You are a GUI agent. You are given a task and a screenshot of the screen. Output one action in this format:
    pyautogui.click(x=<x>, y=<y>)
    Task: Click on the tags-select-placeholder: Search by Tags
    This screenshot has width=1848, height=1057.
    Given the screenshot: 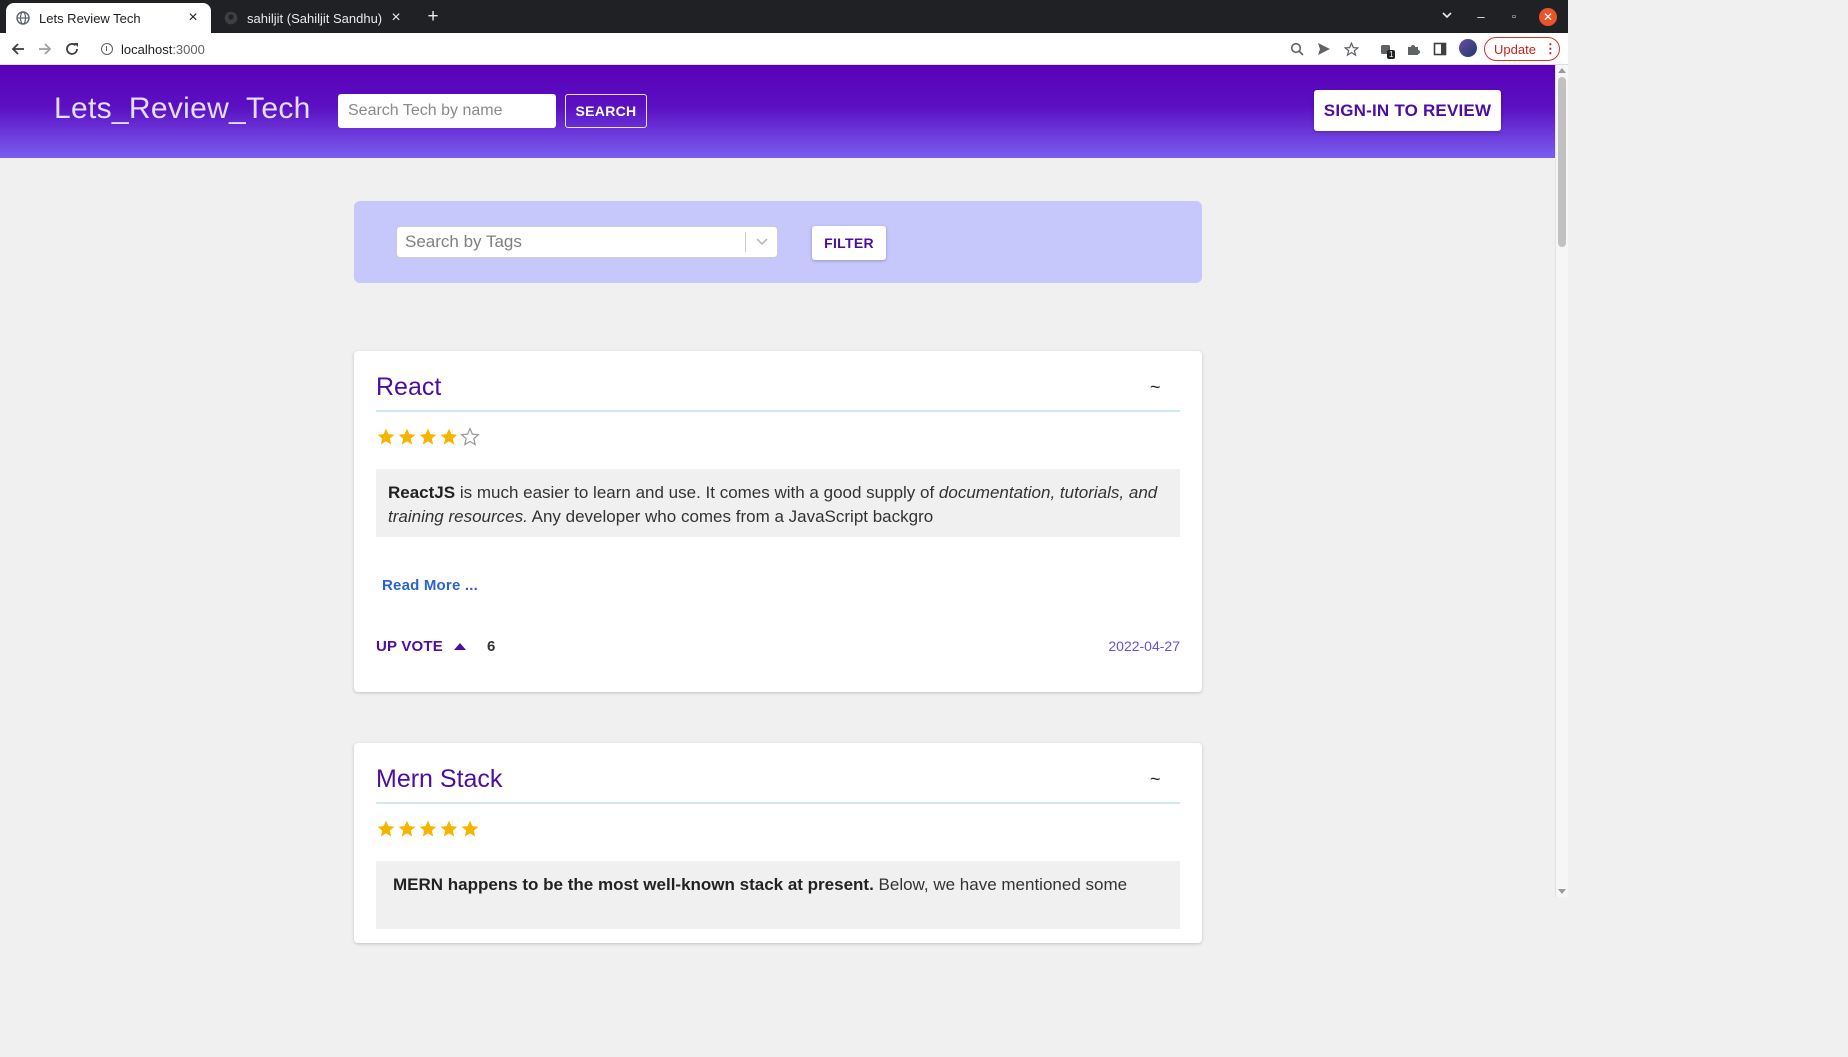 What is the action you would take?
    pyautogui.click(x=463, y=241)
    